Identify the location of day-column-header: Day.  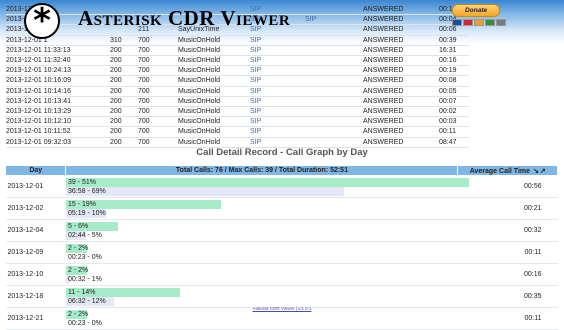
(35, 170).